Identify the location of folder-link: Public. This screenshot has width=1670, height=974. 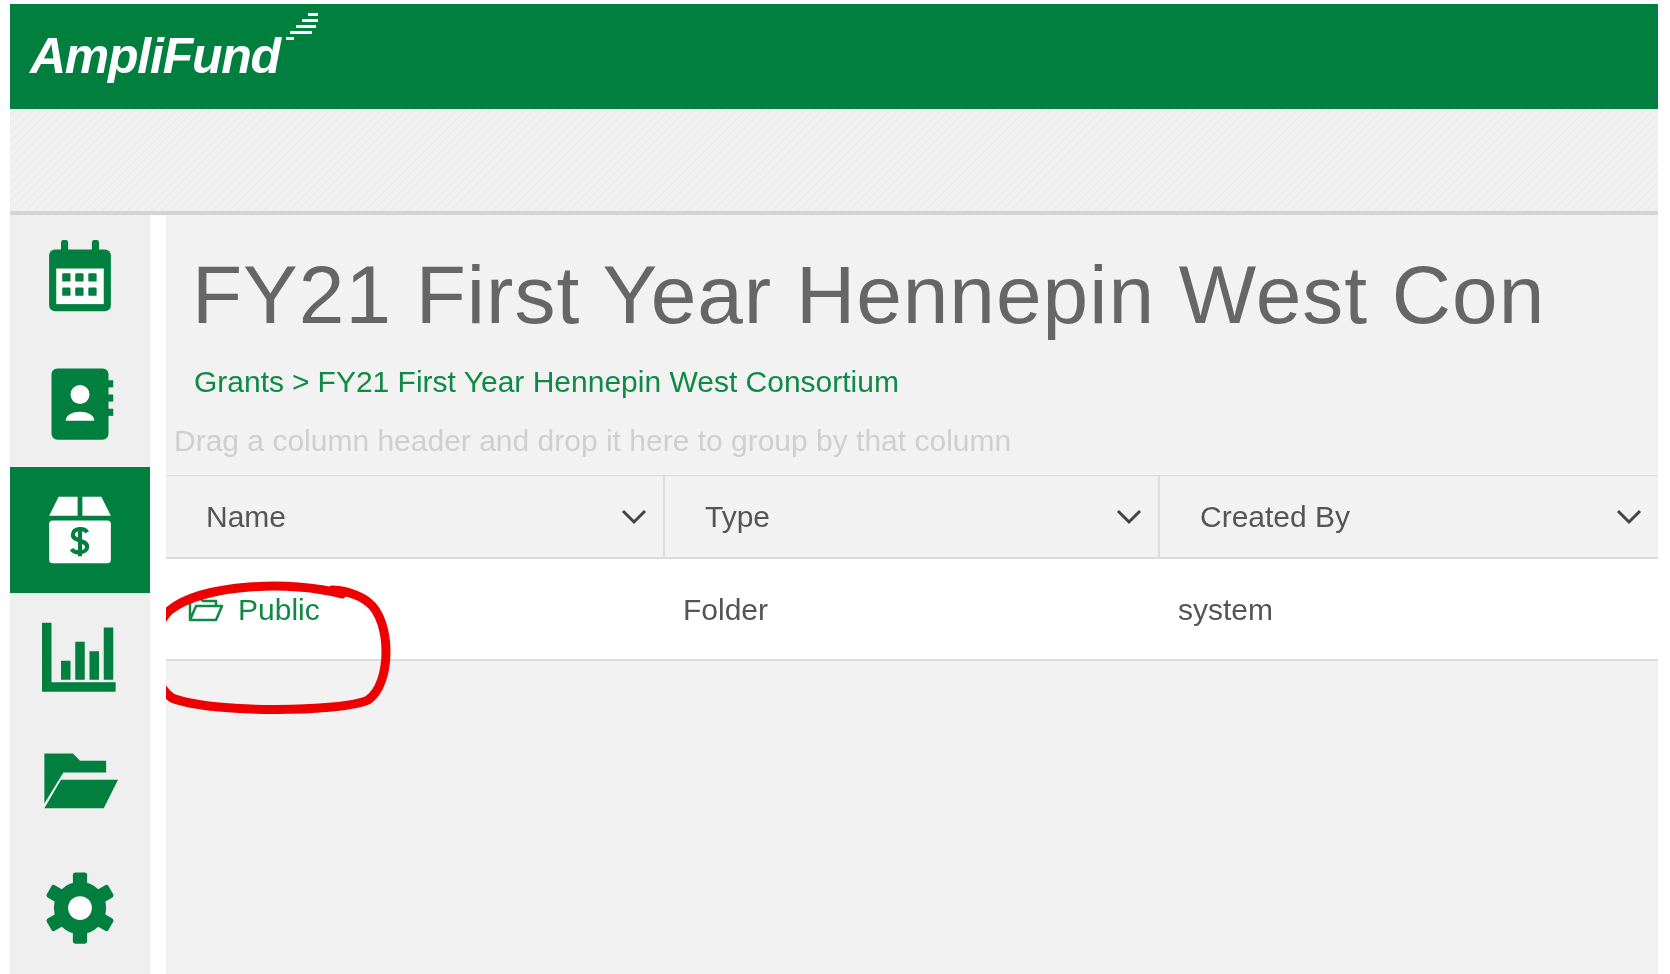
(279, 609).